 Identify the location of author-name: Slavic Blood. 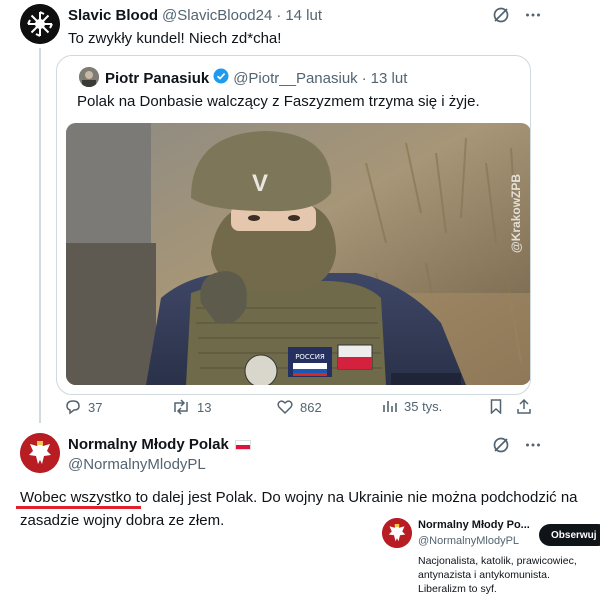
(113, 15).